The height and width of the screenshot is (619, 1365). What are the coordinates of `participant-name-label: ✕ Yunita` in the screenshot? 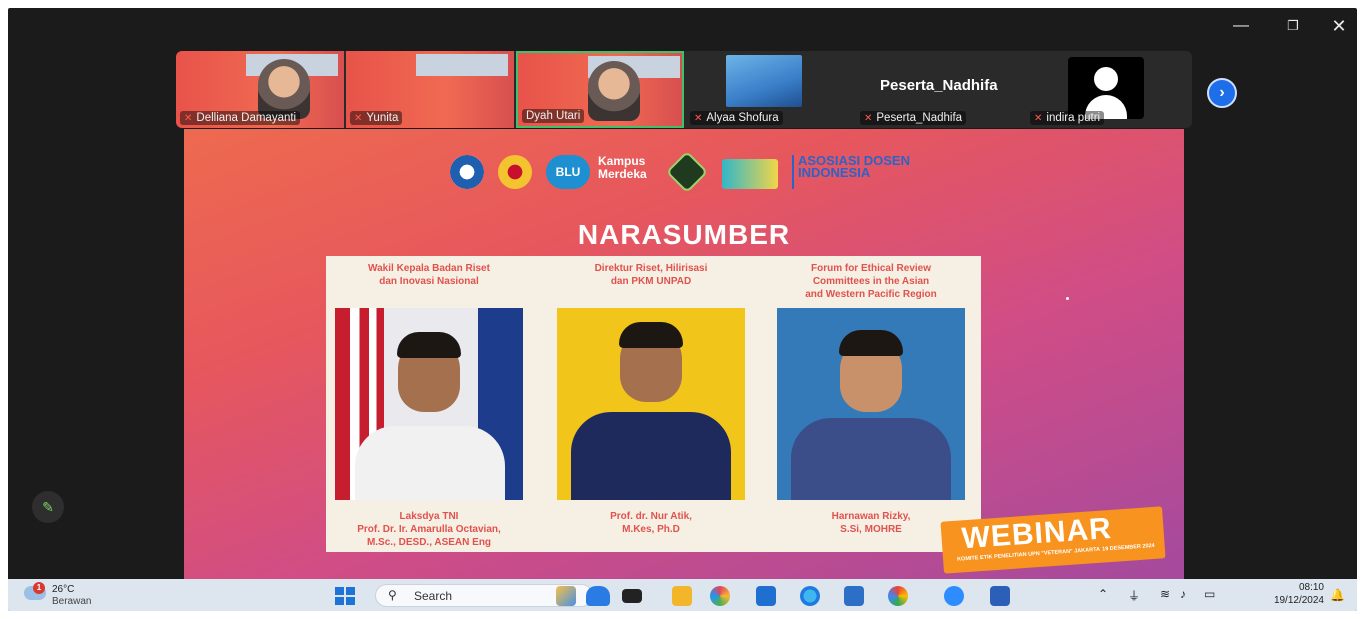 It's located at (376, 118).